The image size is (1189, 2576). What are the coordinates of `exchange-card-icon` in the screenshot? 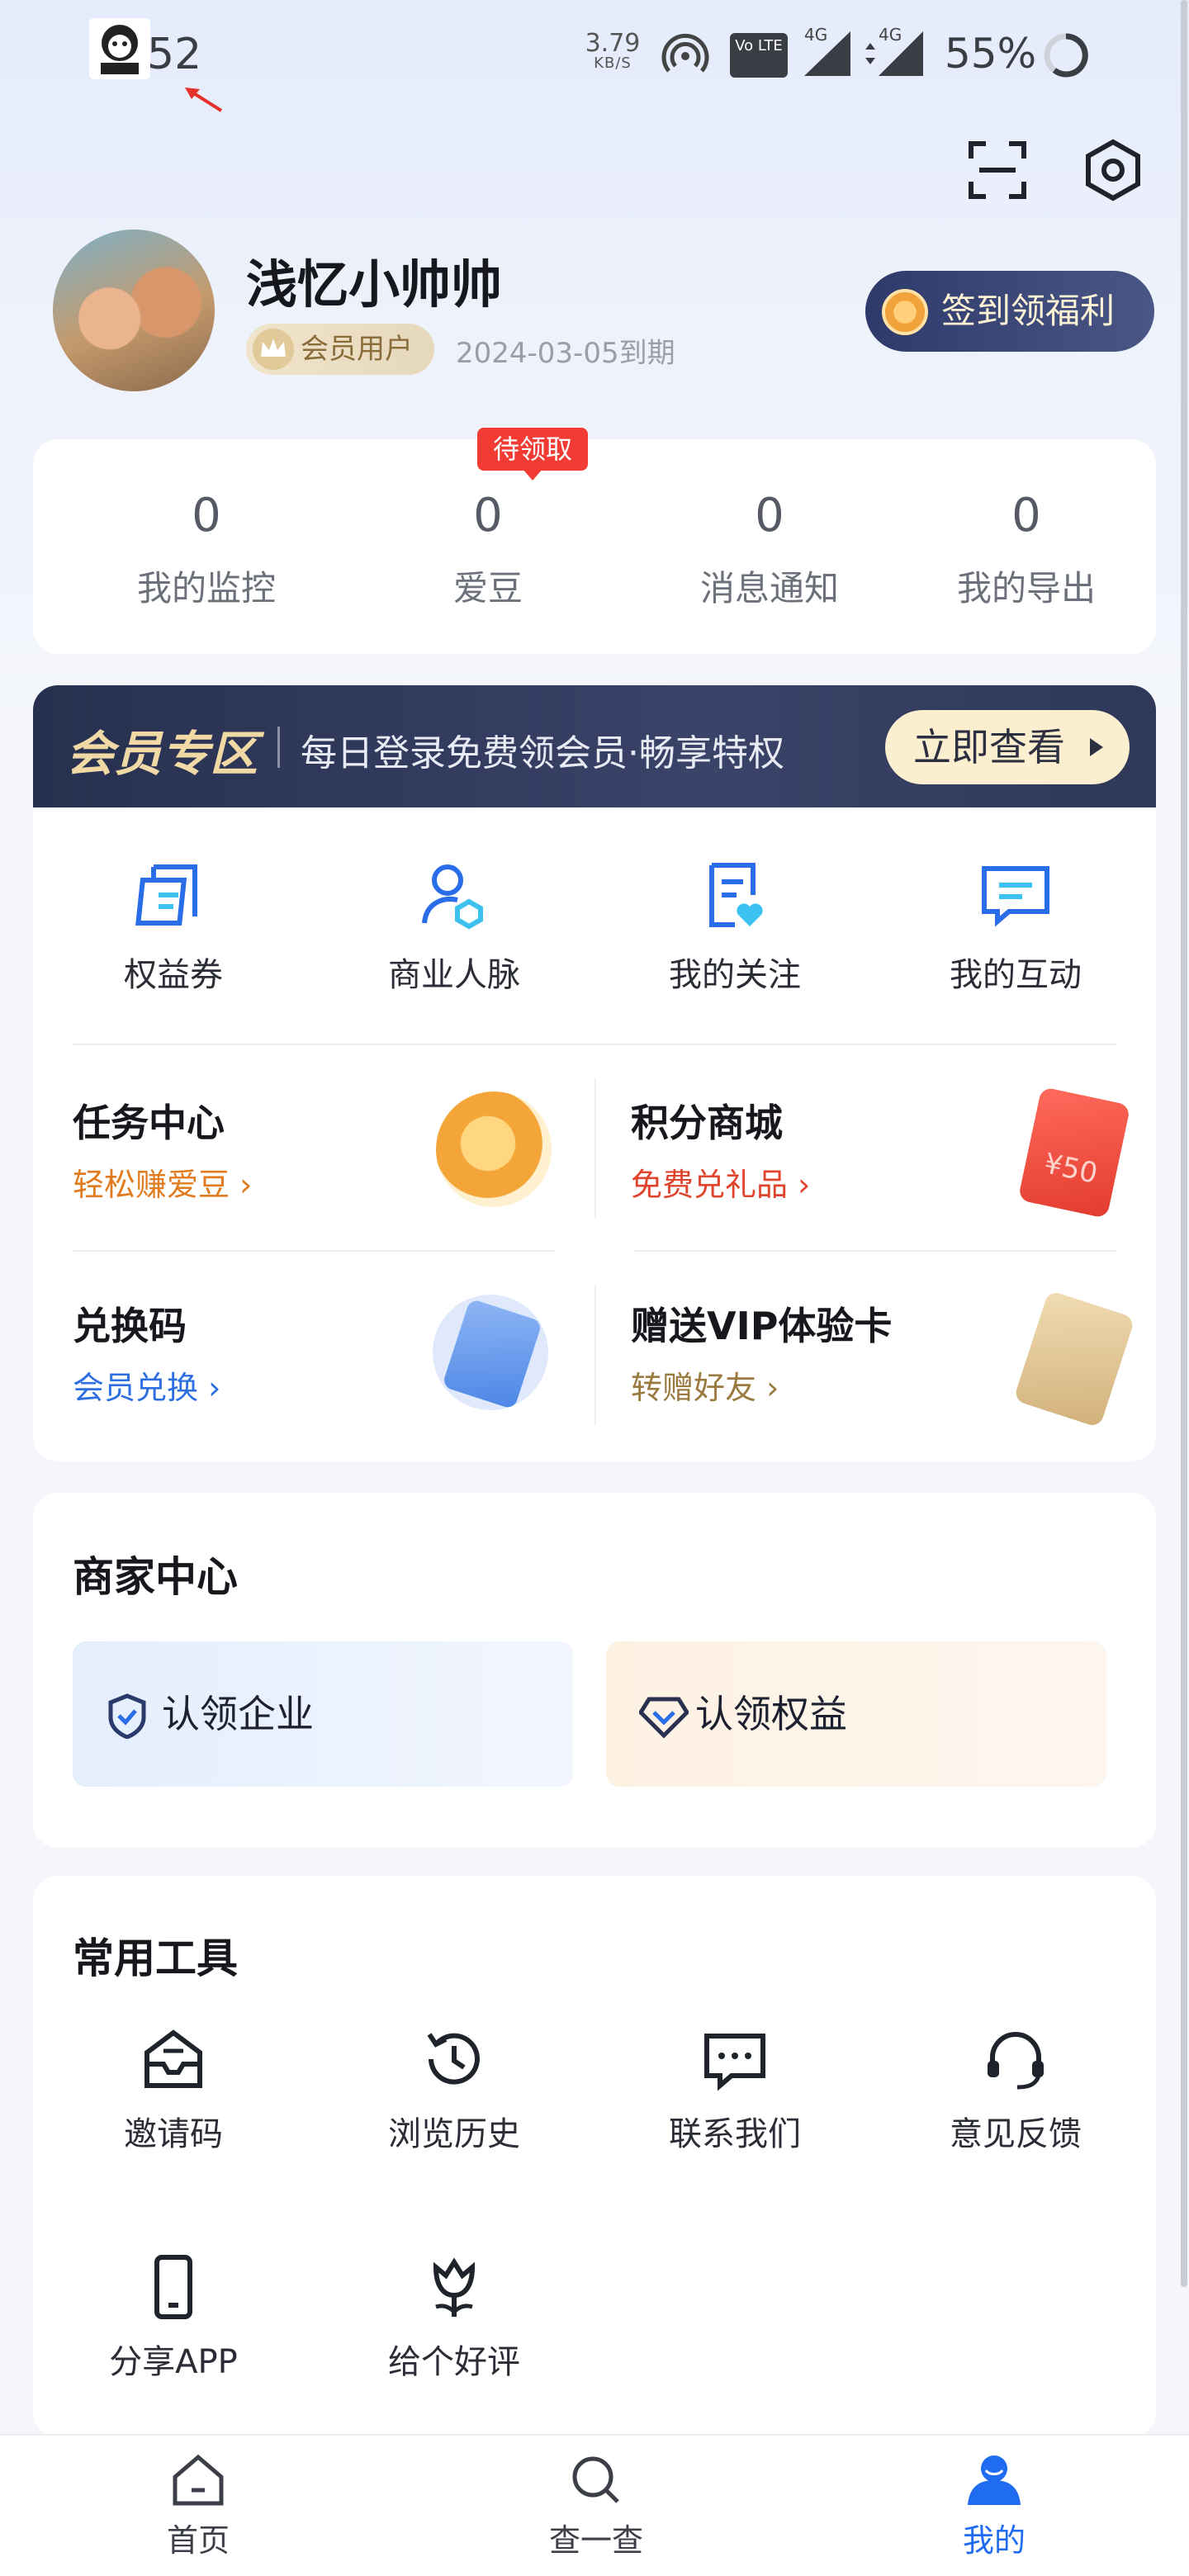 It's located at (490, 1352).